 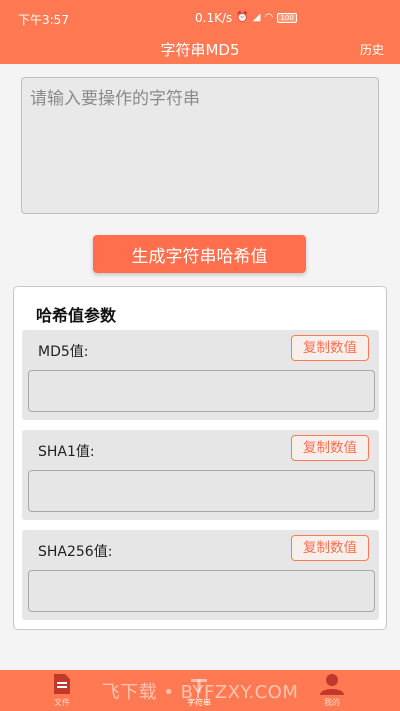 What do you see at coordinates (62, 684) in the screenshot?
I see `document-icon` at bounding box center [62, 684].